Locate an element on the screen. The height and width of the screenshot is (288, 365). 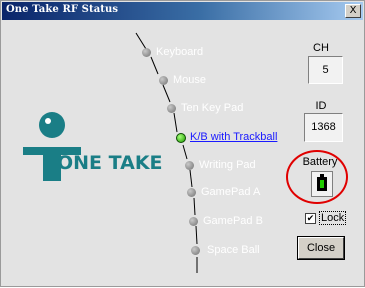
id-value: 1368 is located at coordinates (323, 127).